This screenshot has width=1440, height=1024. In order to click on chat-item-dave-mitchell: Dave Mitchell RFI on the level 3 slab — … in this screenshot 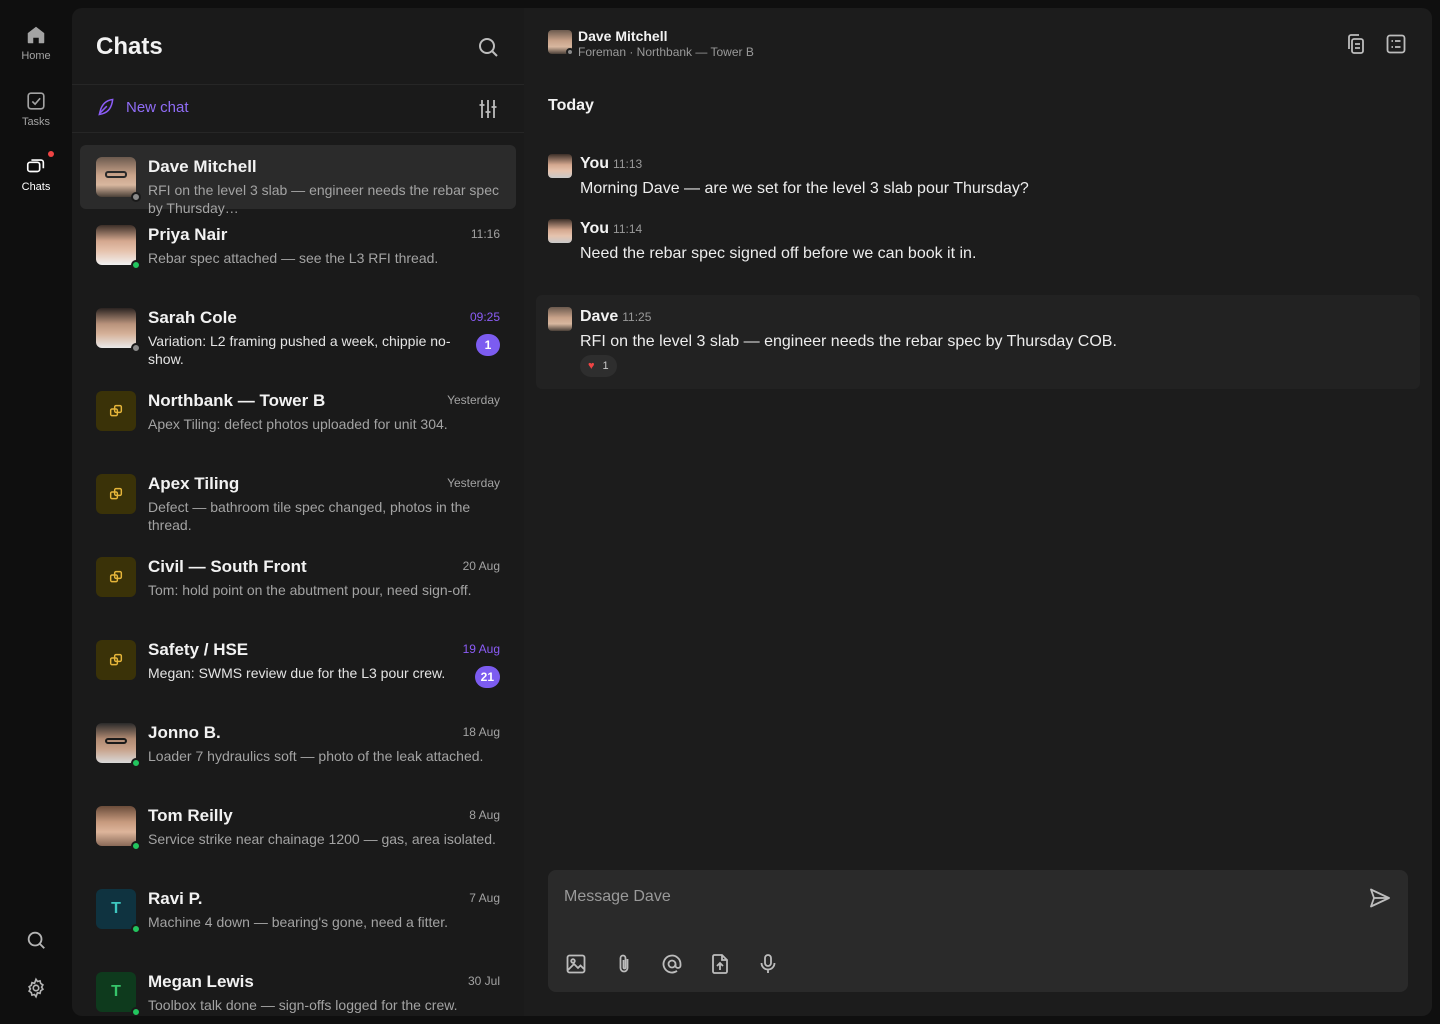, I will do `click(298, 180)`.